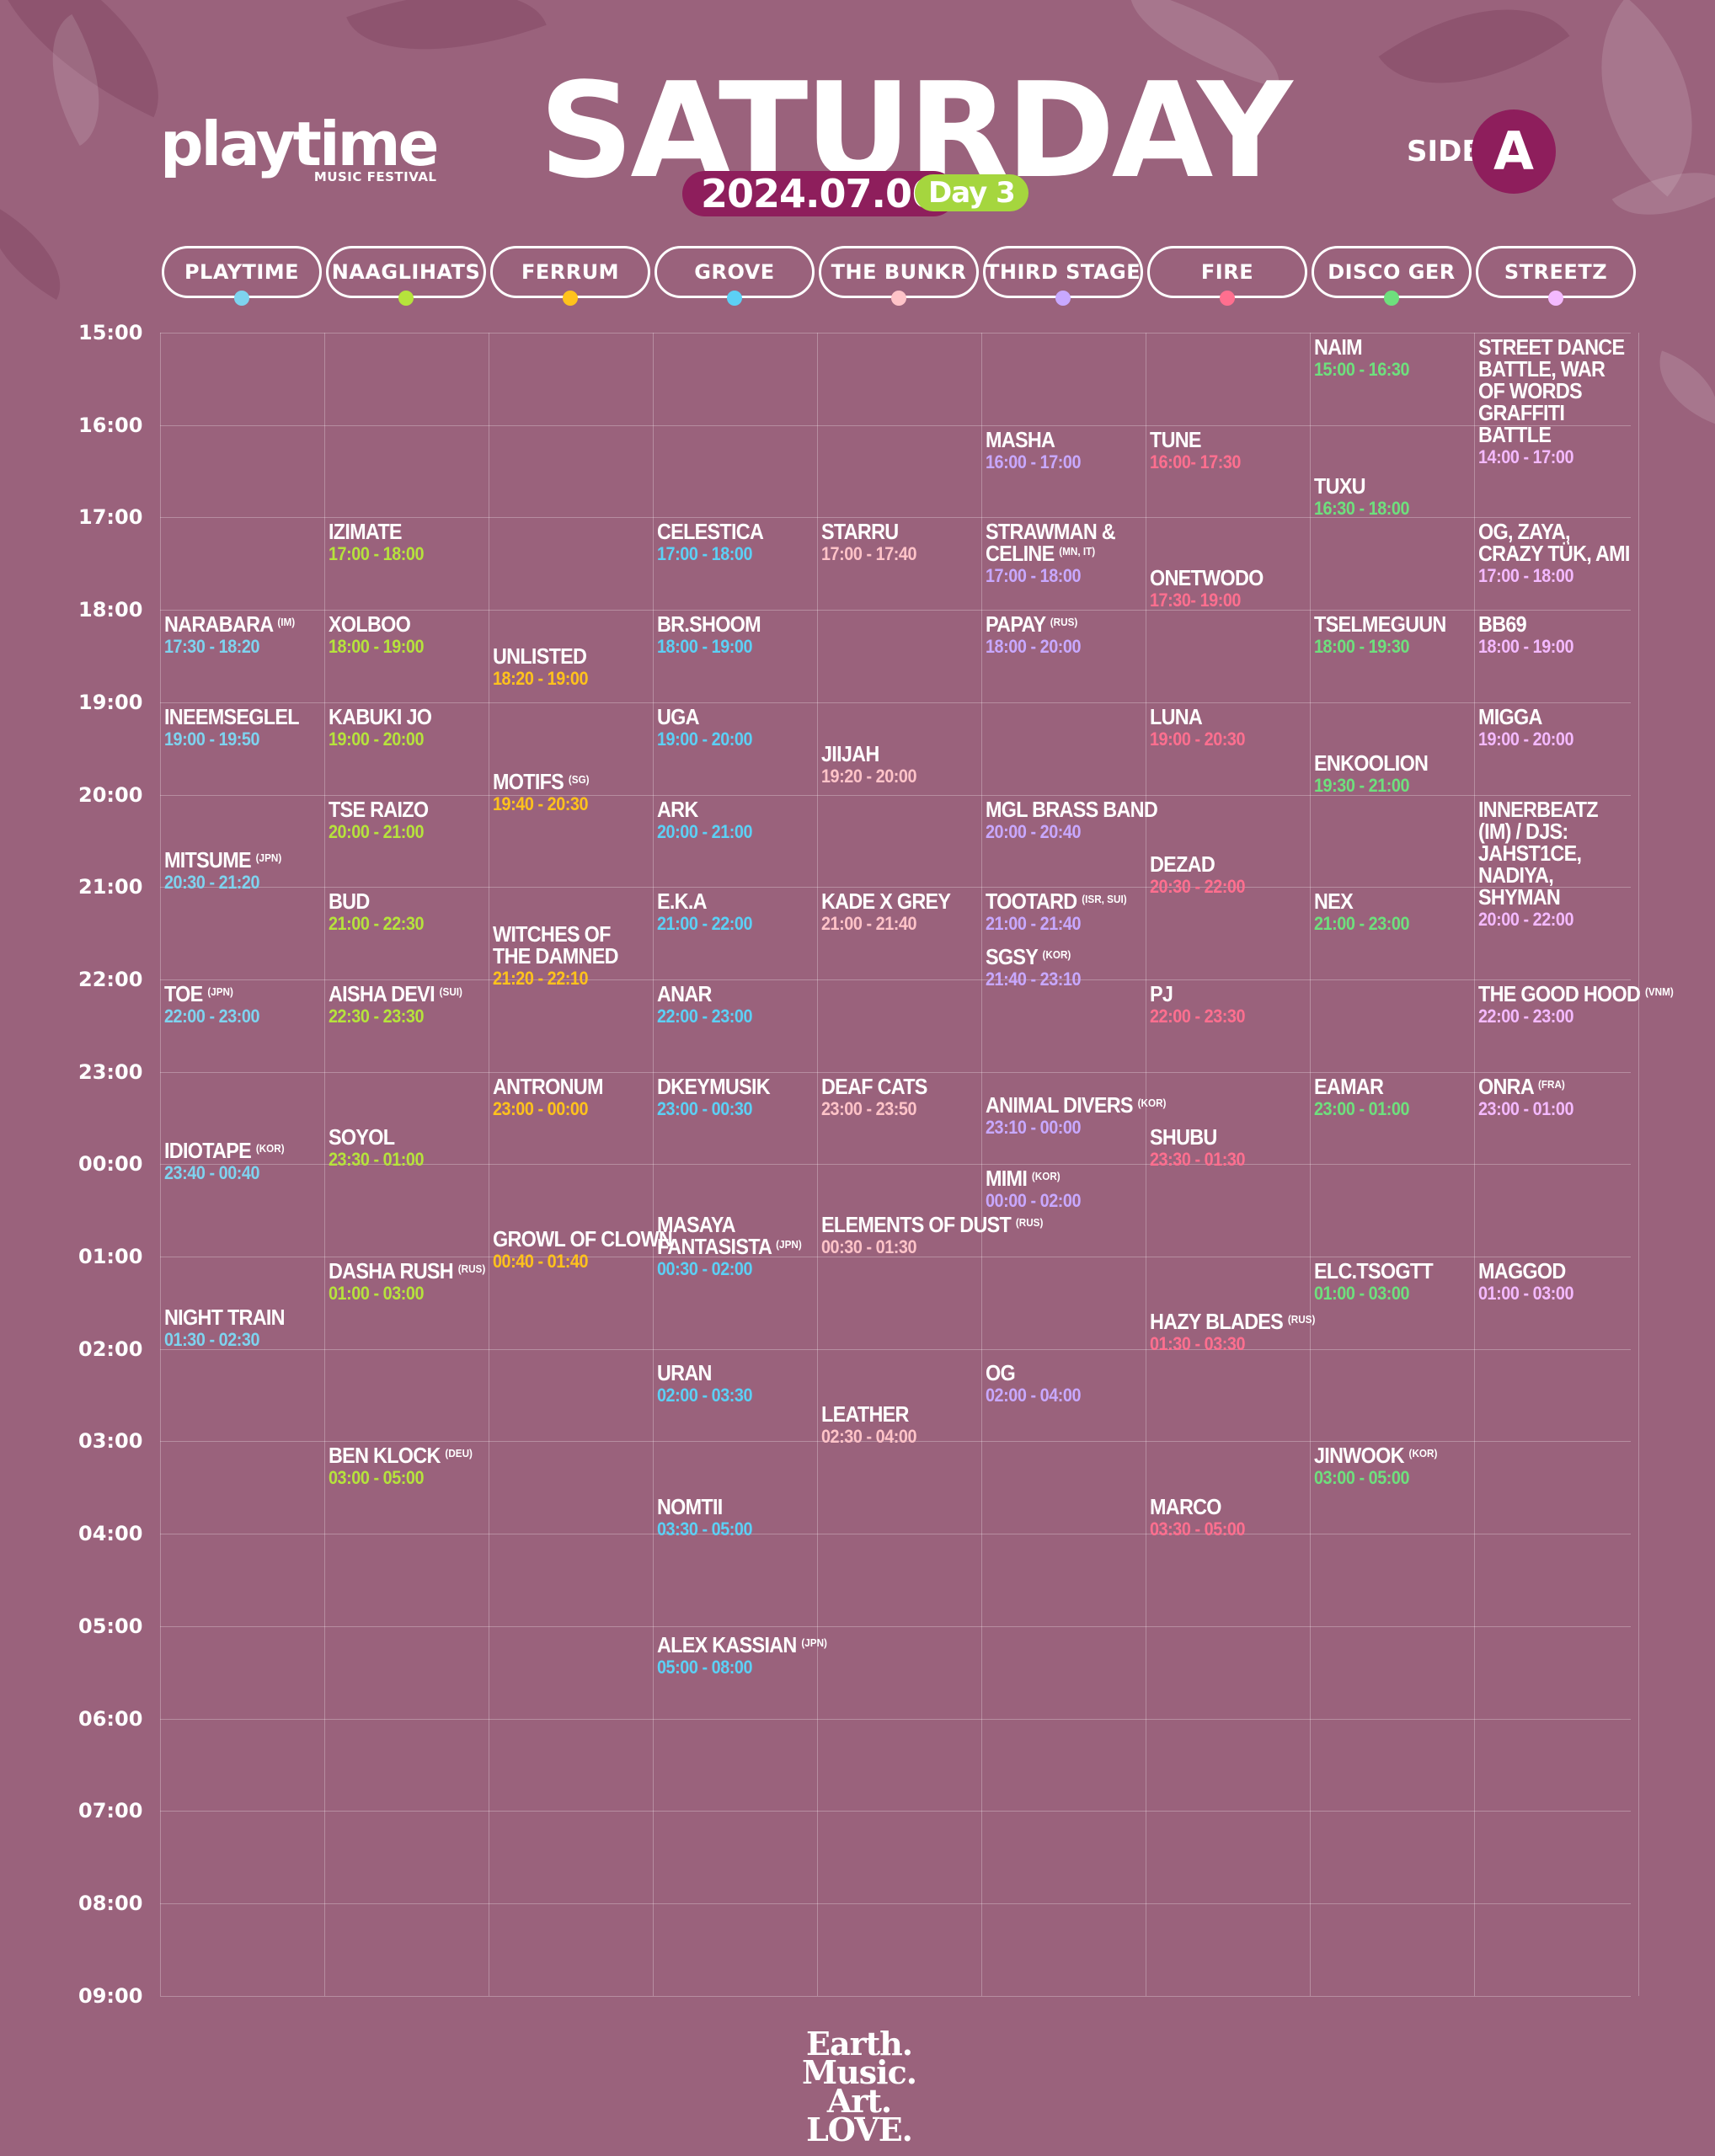  Describe the element at coordinates (407, 1271) in the screenshot. I see `act-name: DASHA RUSH (RUS)` at that location.